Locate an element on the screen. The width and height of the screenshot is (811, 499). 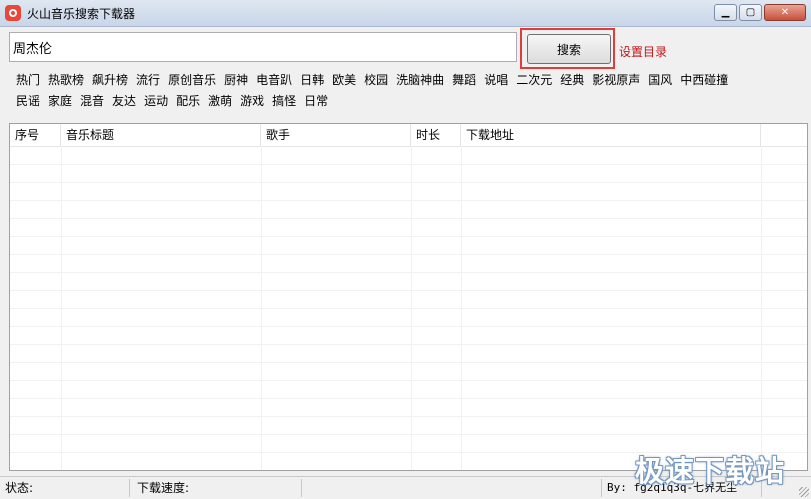
search-button: 搜索 is located at coordinates (569, 49).